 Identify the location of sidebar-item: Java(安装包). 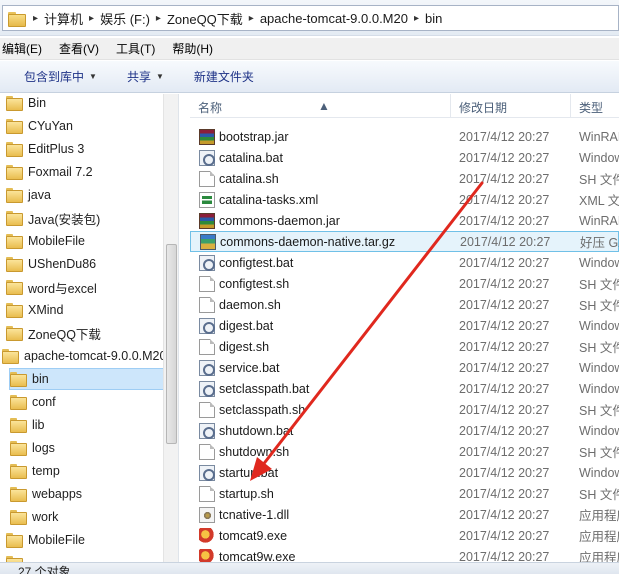
(53, 218).